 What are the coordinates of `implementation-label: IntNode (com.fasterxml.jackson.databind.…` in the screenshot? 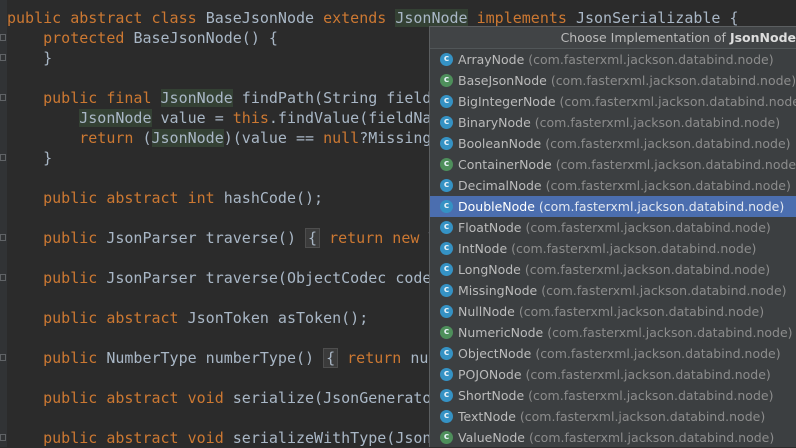 It's located at (607, 248).